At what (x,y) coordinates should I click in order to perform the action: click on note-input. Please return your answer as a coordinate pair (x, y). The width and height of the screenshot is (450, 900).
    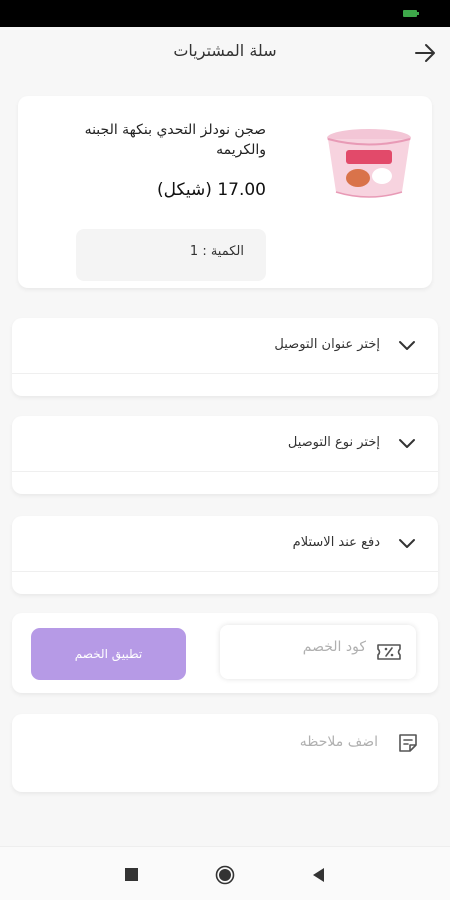
    Looking at the image, I should click on (248, 742).